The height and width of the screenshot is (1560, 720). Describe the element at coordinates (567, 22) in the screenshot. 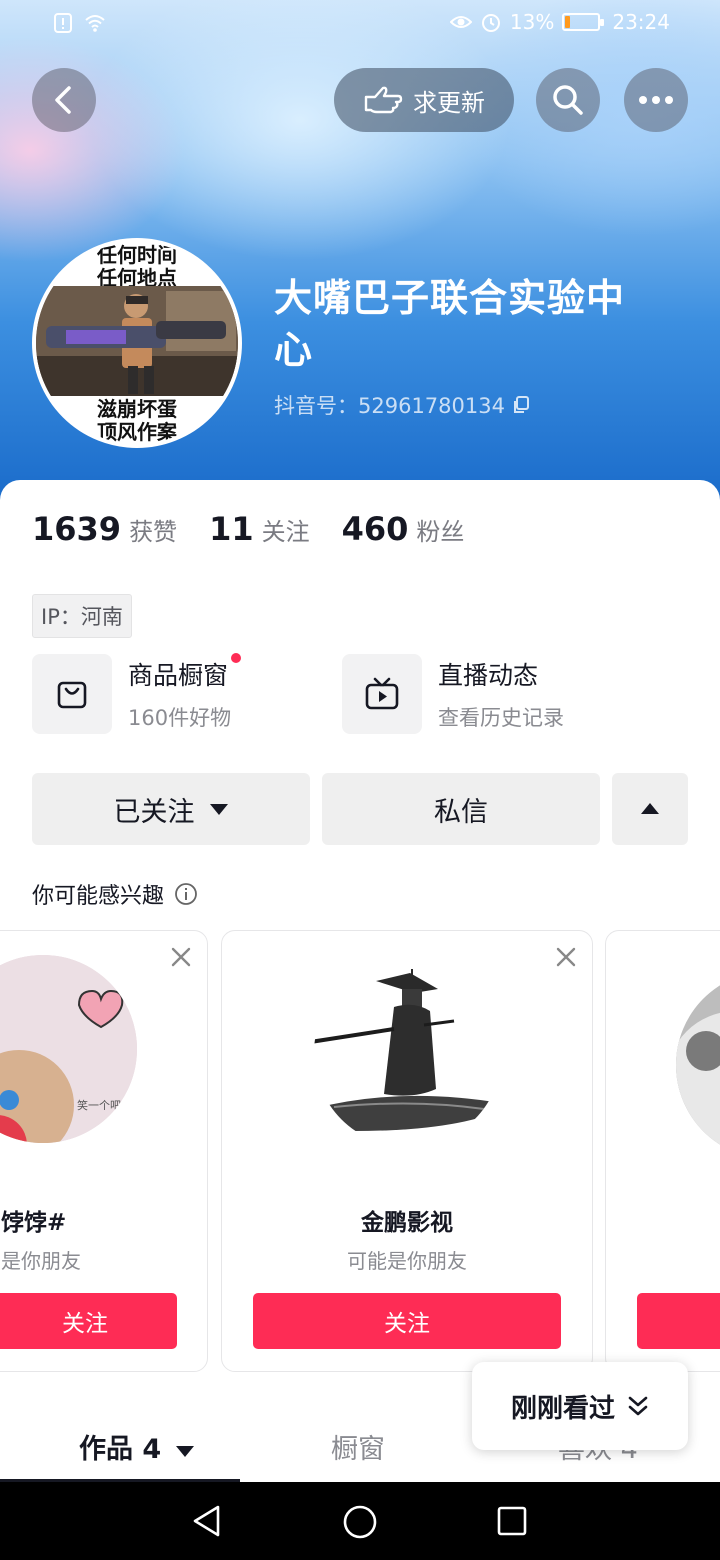

I see `battery-level` at that location.